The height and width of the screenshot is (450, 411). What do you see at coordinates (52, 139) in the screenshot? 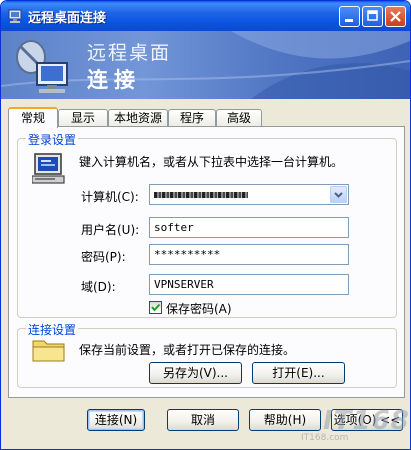
I see `login-settings-legend: 登录设置` at bounding box center [52, 139].